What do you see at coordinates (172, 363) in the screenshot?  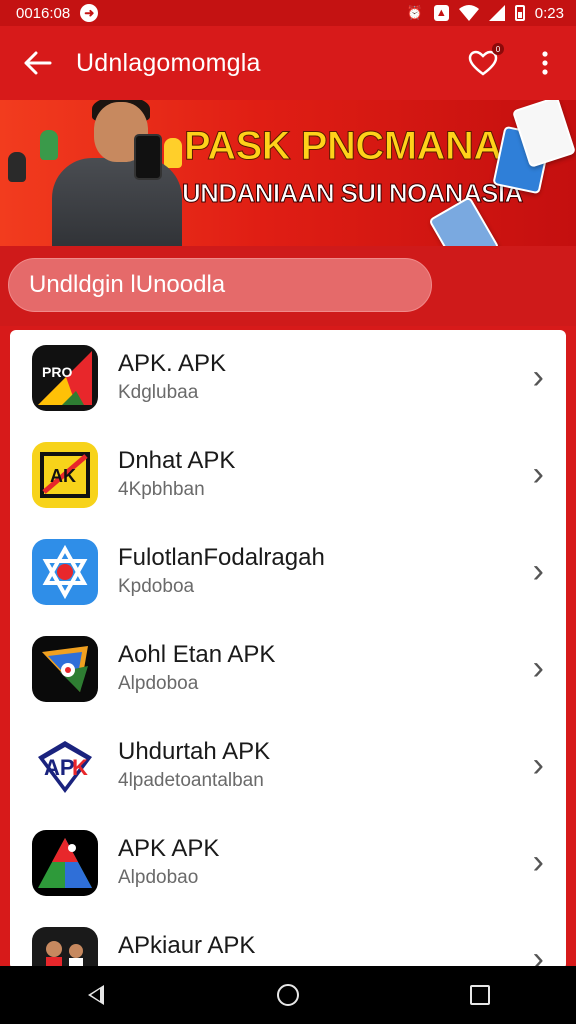 I see `app-title: APK. APK` at bounding box center [172, 363].